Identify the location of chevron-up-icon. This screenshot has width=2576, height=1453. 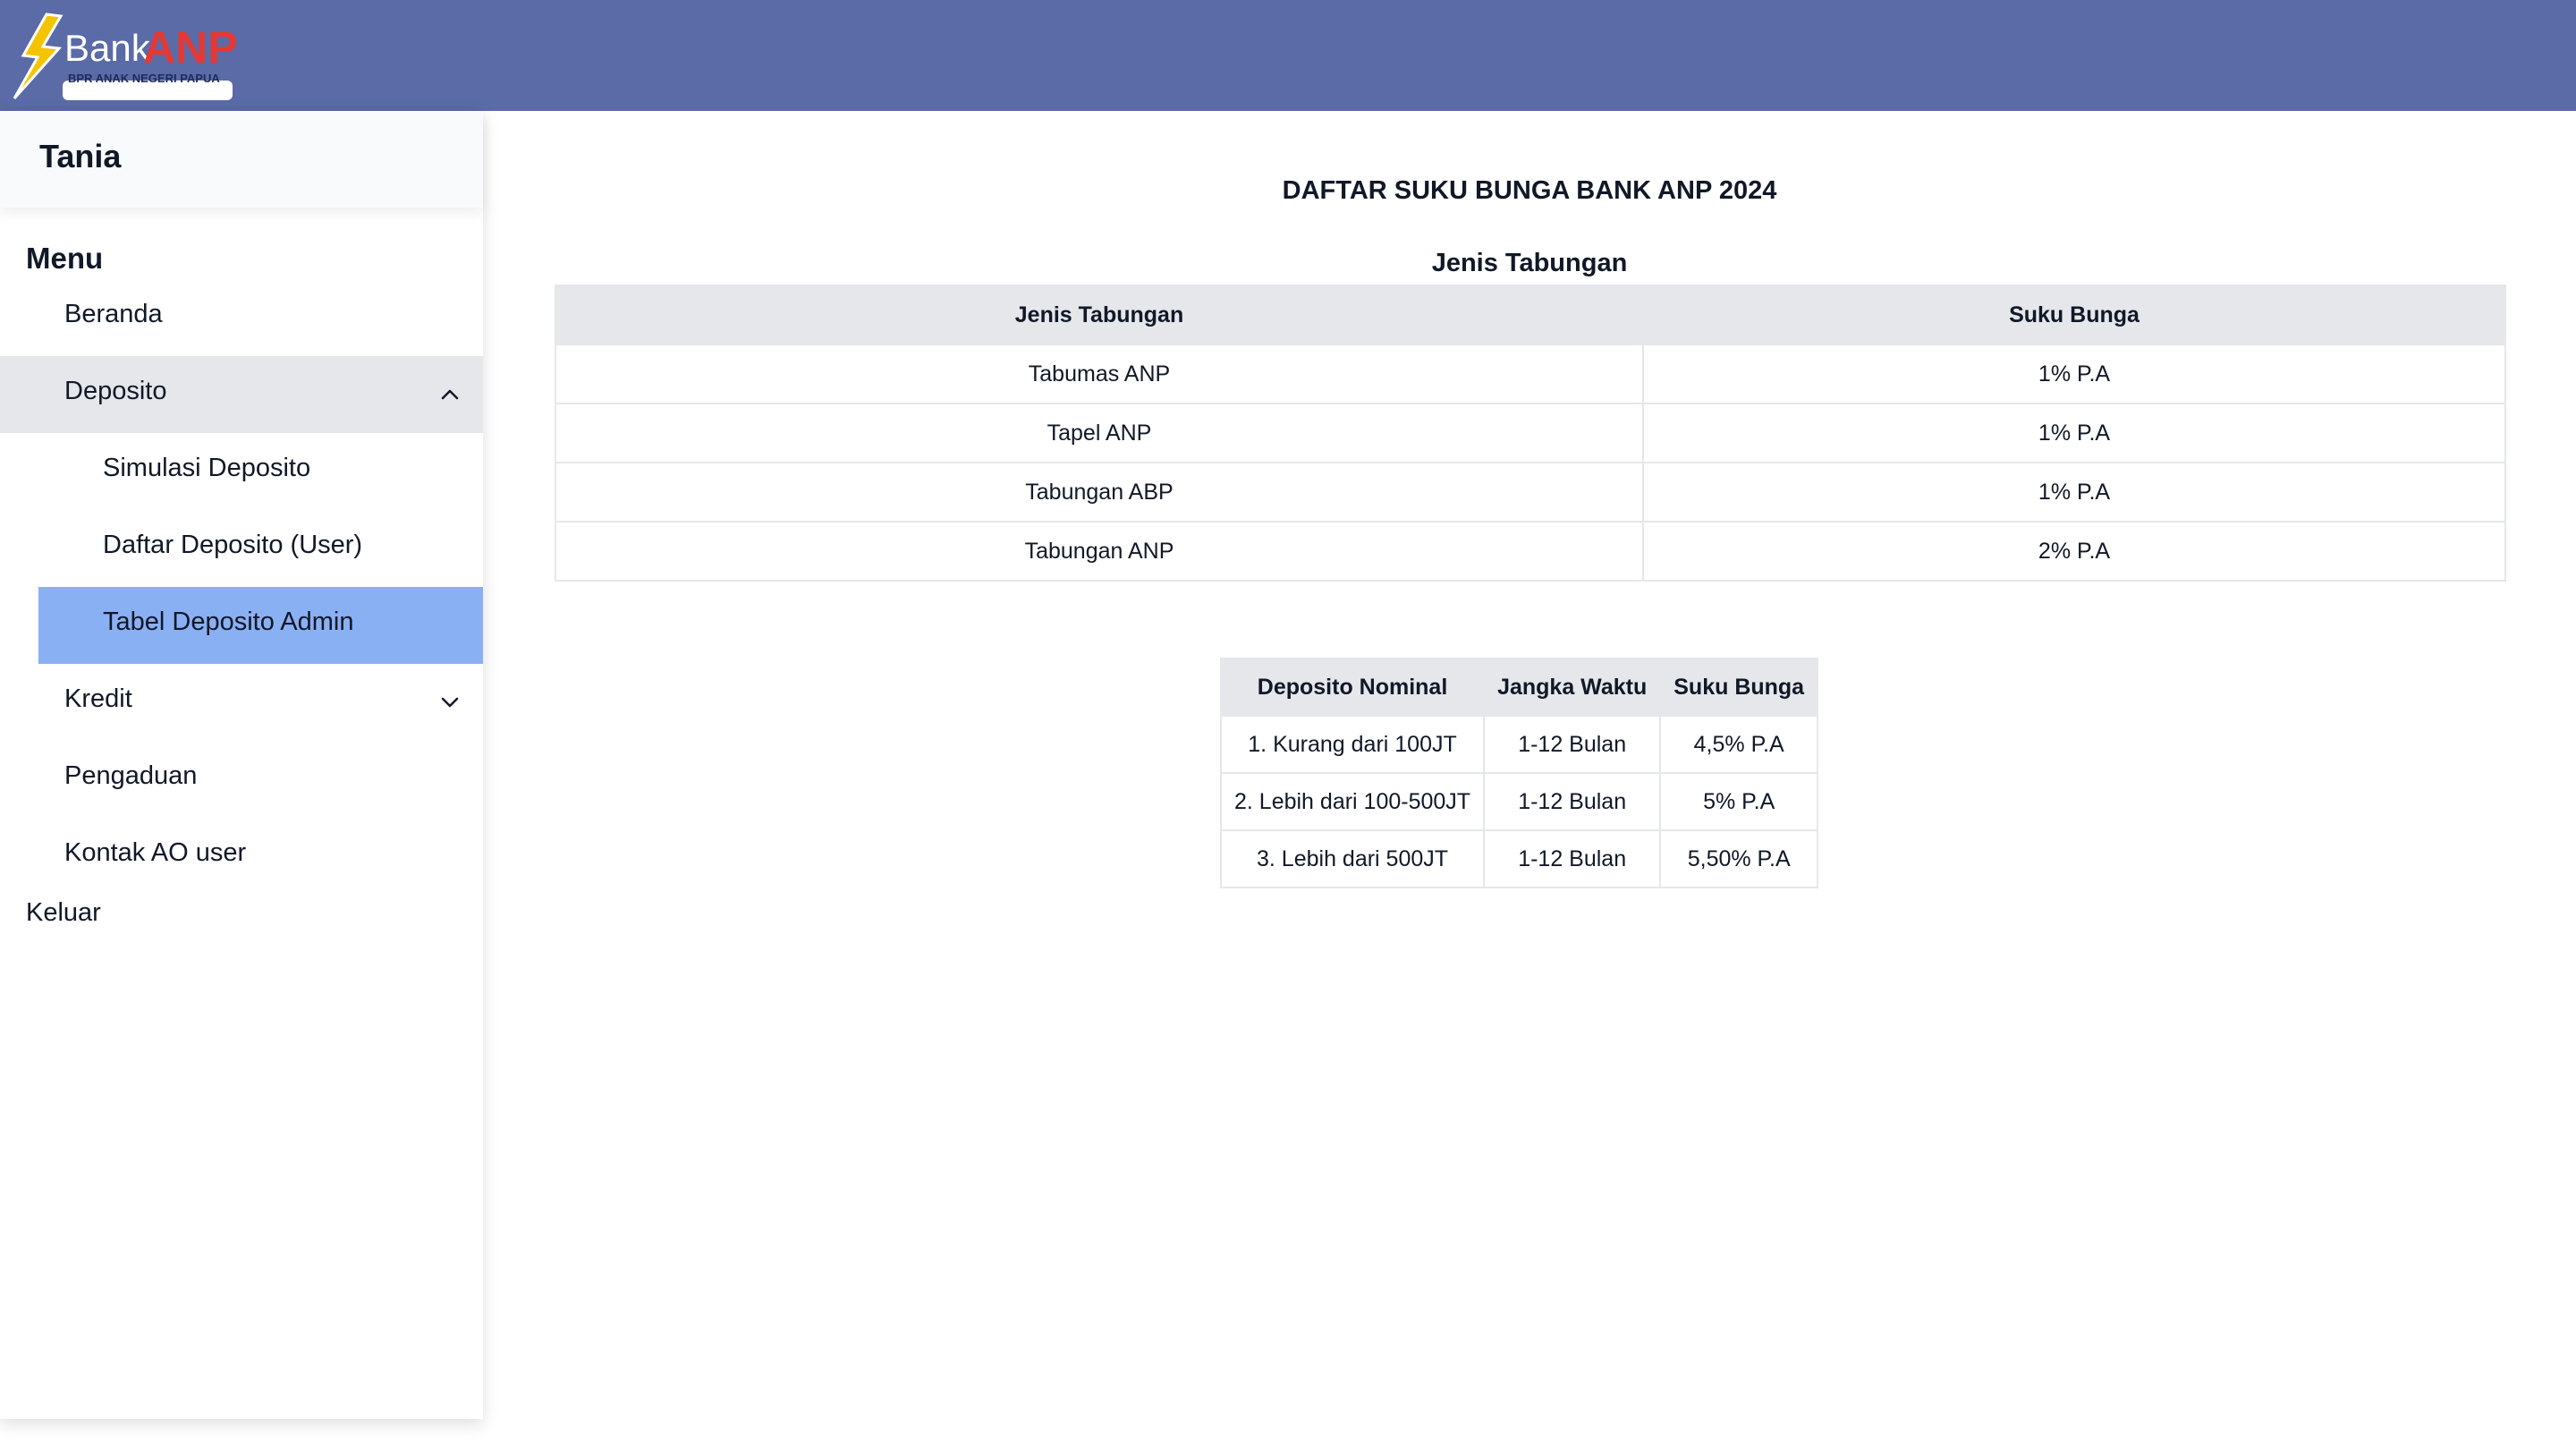
(450, 394).